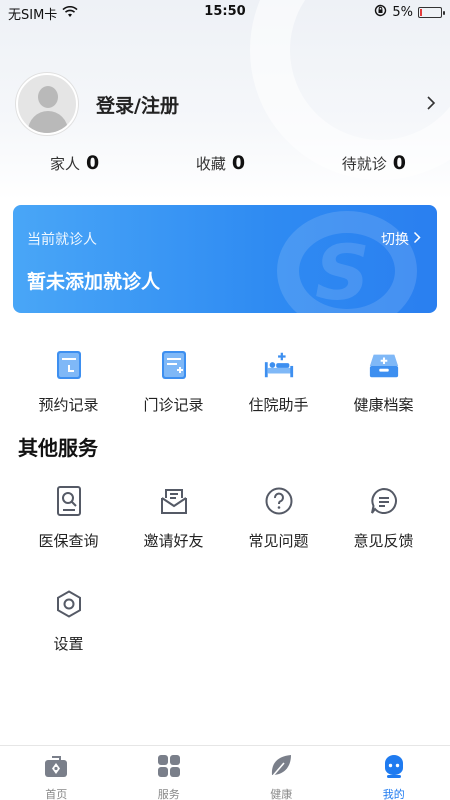 The height and width of the screenshot is (800, 450). I want to click on feedback-icon, so click(384, 501).